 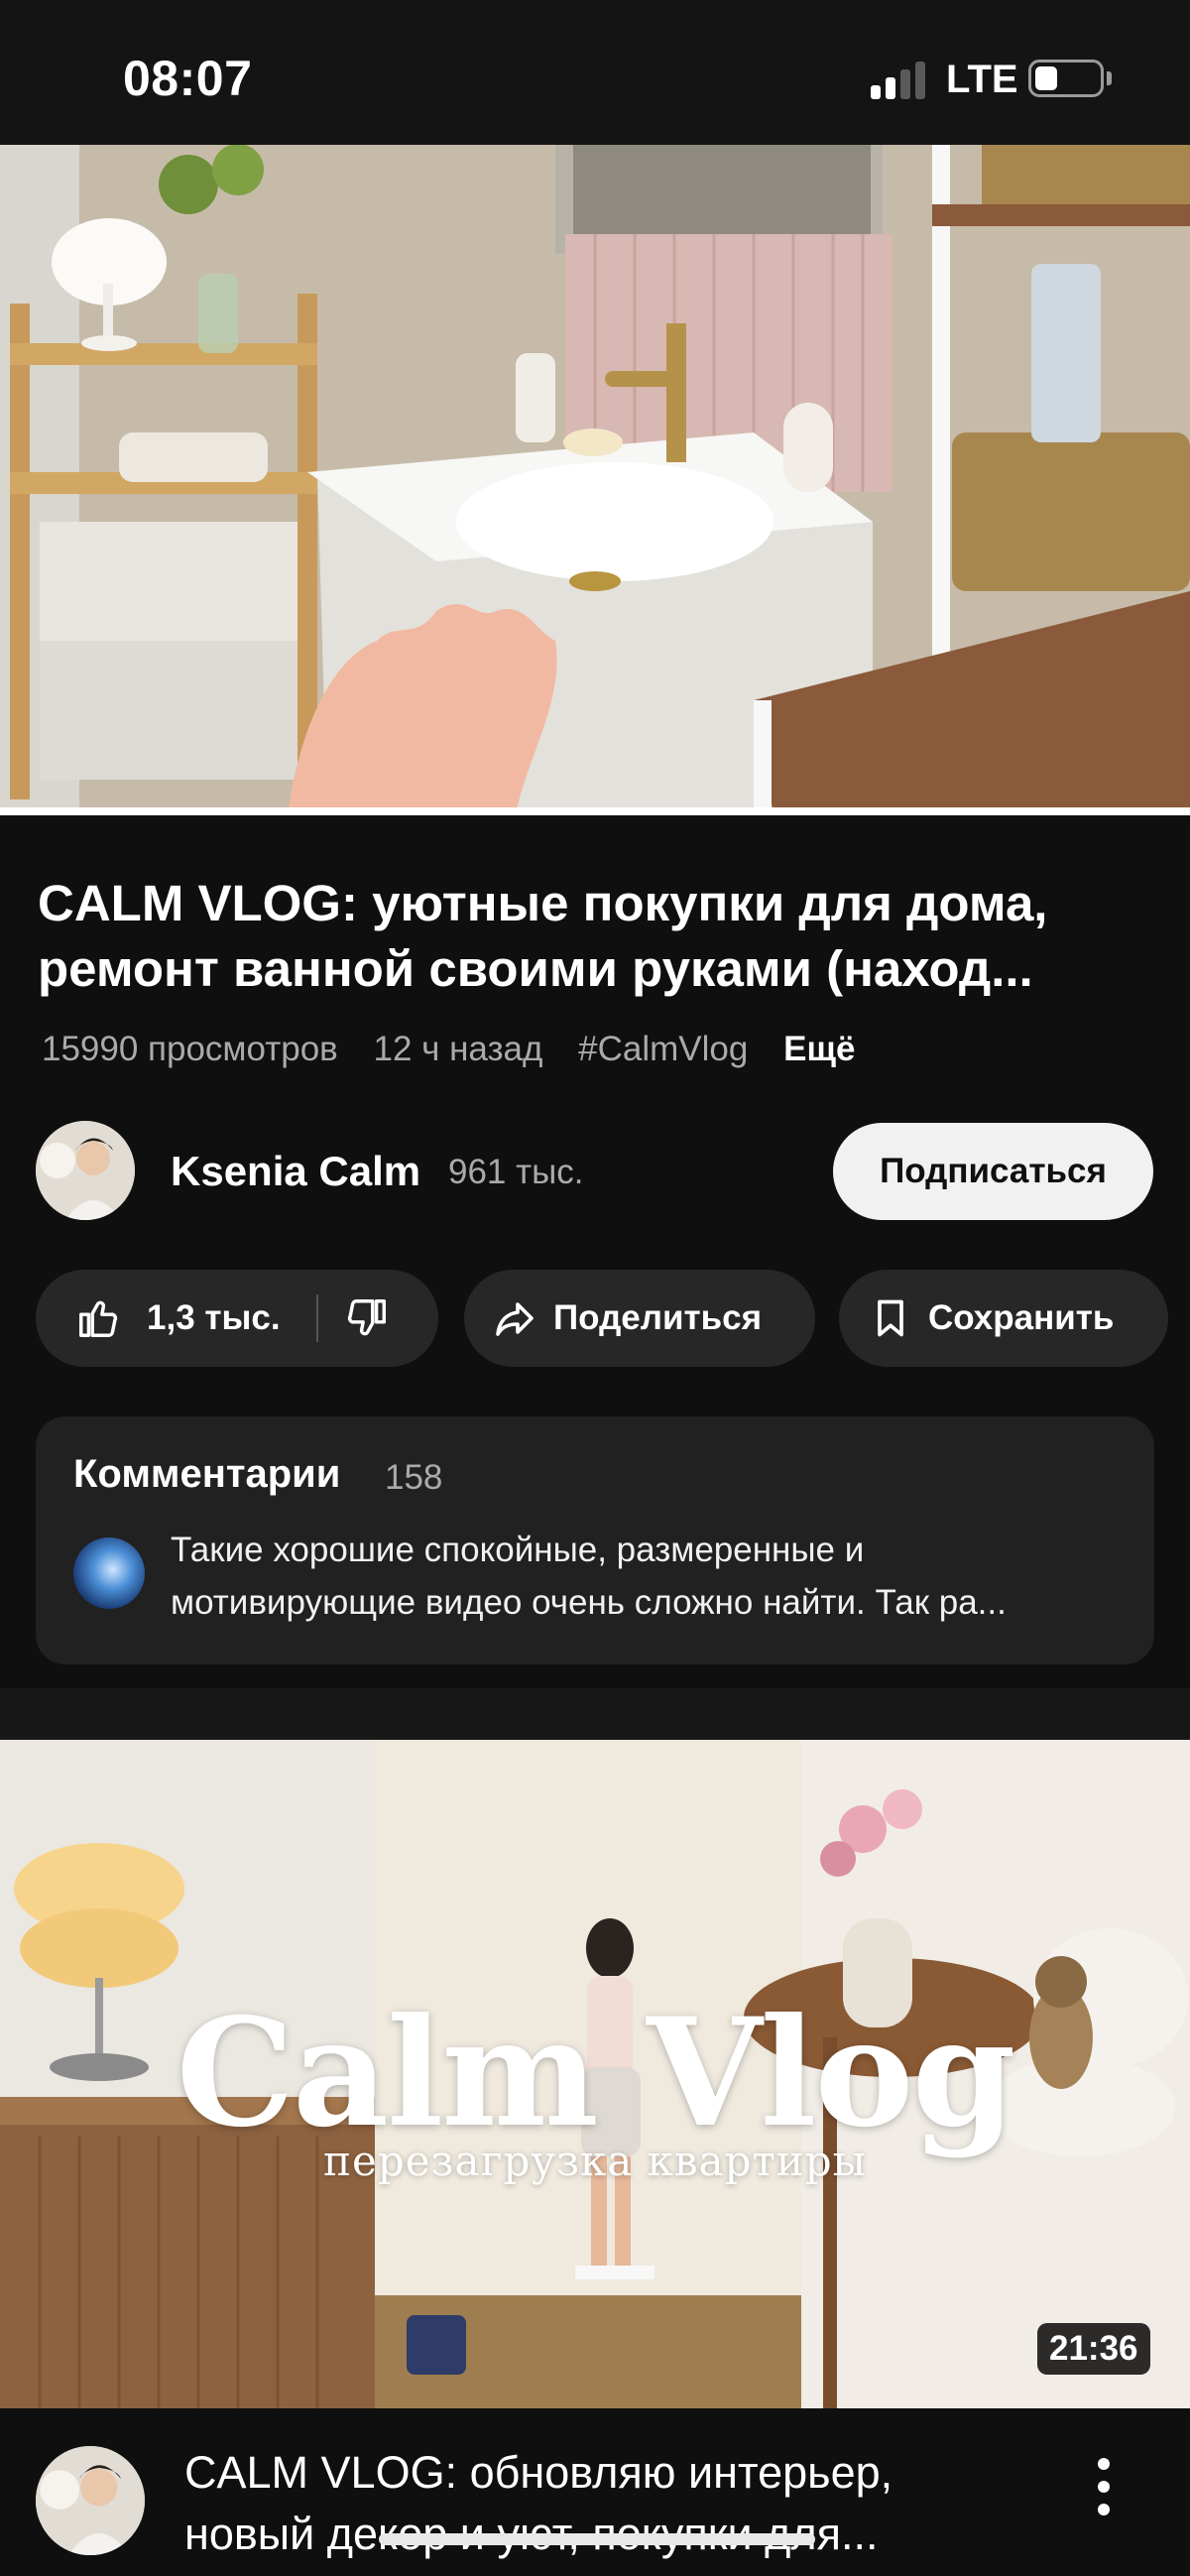 I want to click on share-button: Поделиться, so click(x=639, y=1318).